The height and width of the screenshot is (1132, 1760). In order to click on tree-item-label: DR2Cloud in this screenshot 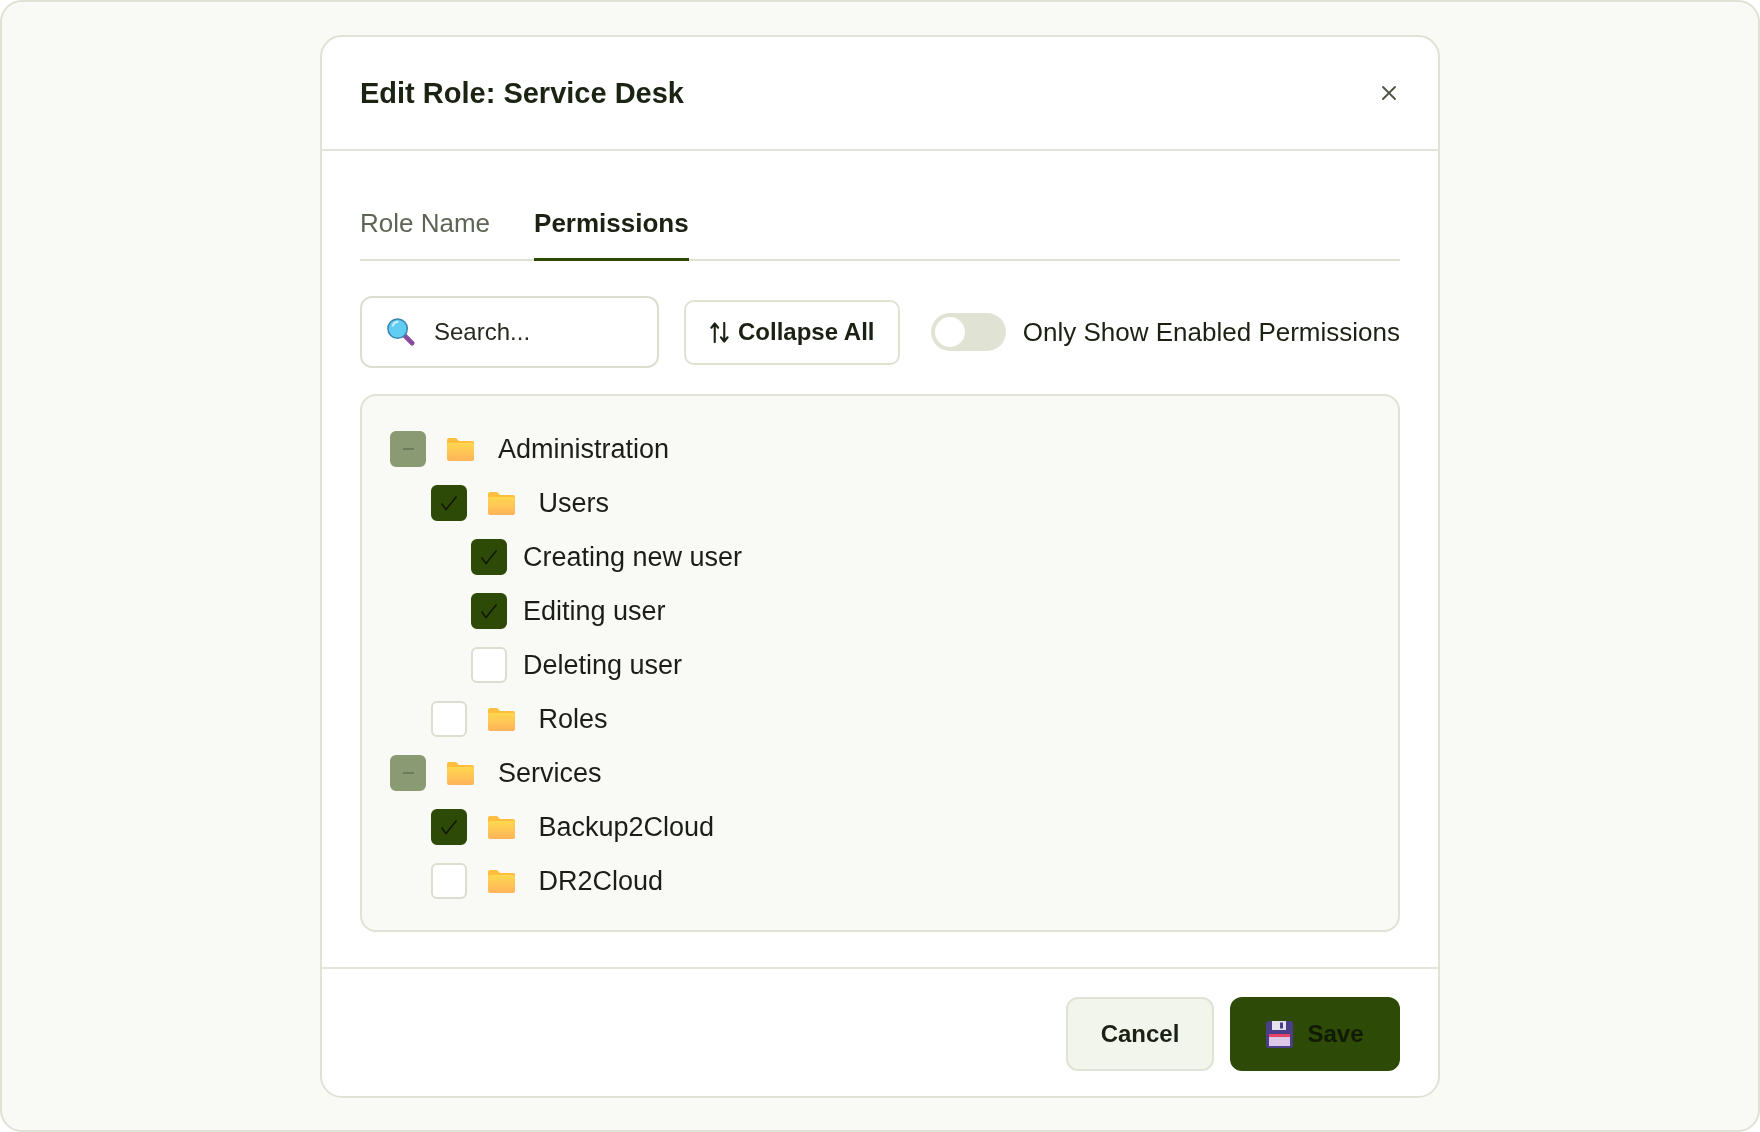, I will do `click(601, 881)`.